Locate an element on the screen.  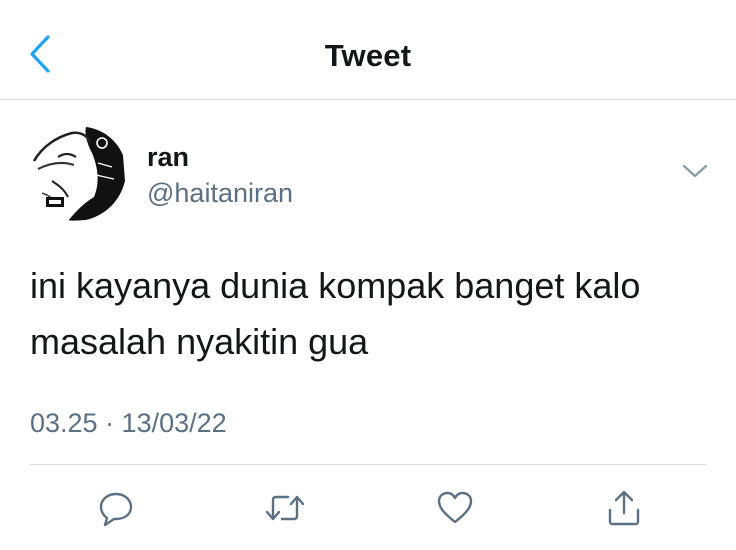
share-button is located at coordinates (624, 508).